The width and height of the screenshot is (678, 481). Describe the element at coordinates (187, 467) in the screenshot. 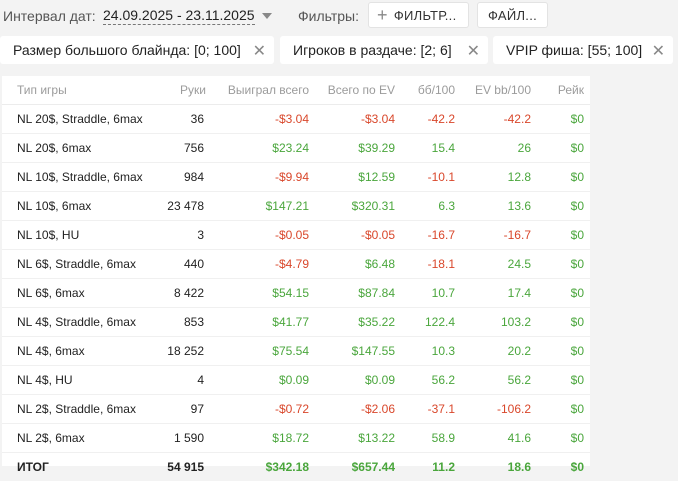

I see `col-hands-cell: 54 915` at that location.